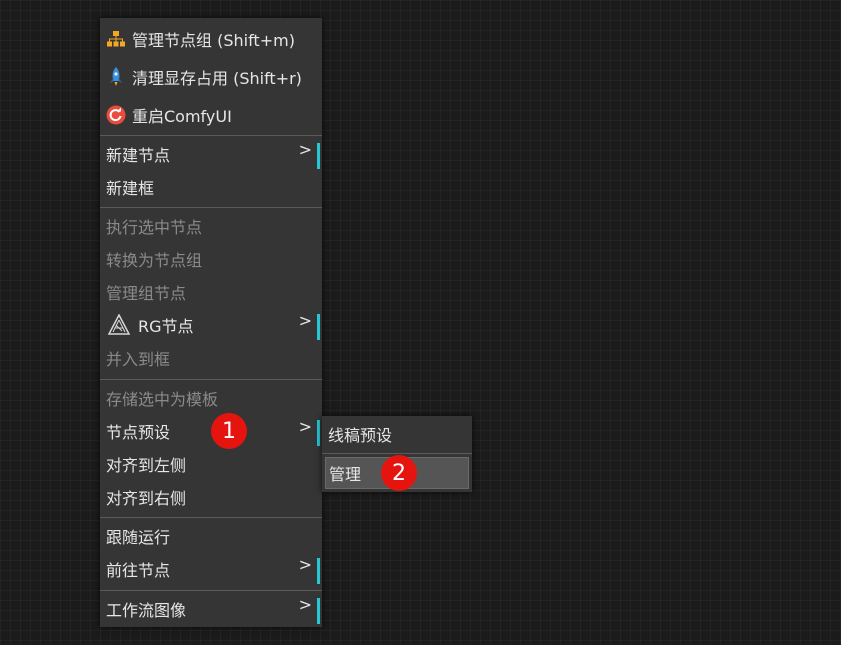 Image resolution: width=841 pixels, height=645 pixels. I want to click on menu-item-label: RG节点, so click(166, 326).